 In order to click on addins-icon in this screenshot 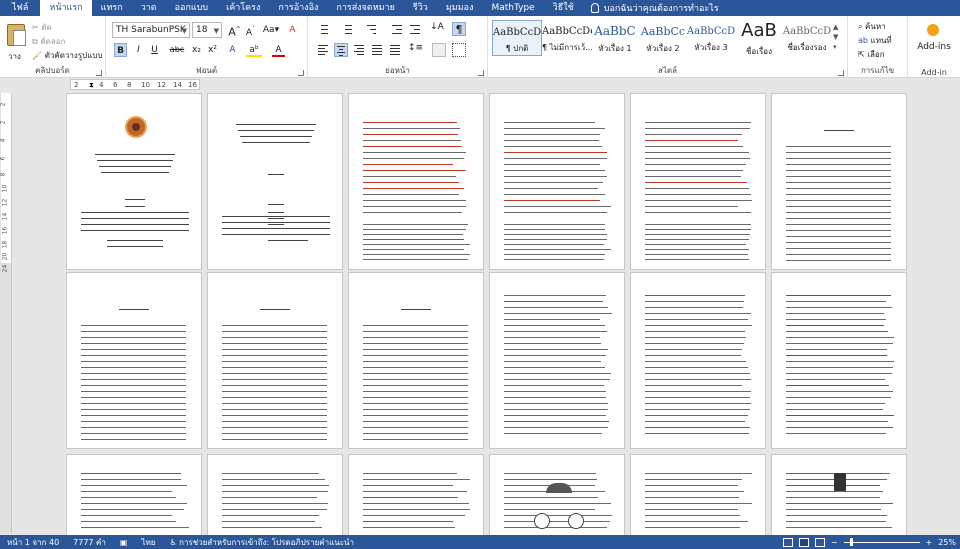, I will do `click(933, 30)`.